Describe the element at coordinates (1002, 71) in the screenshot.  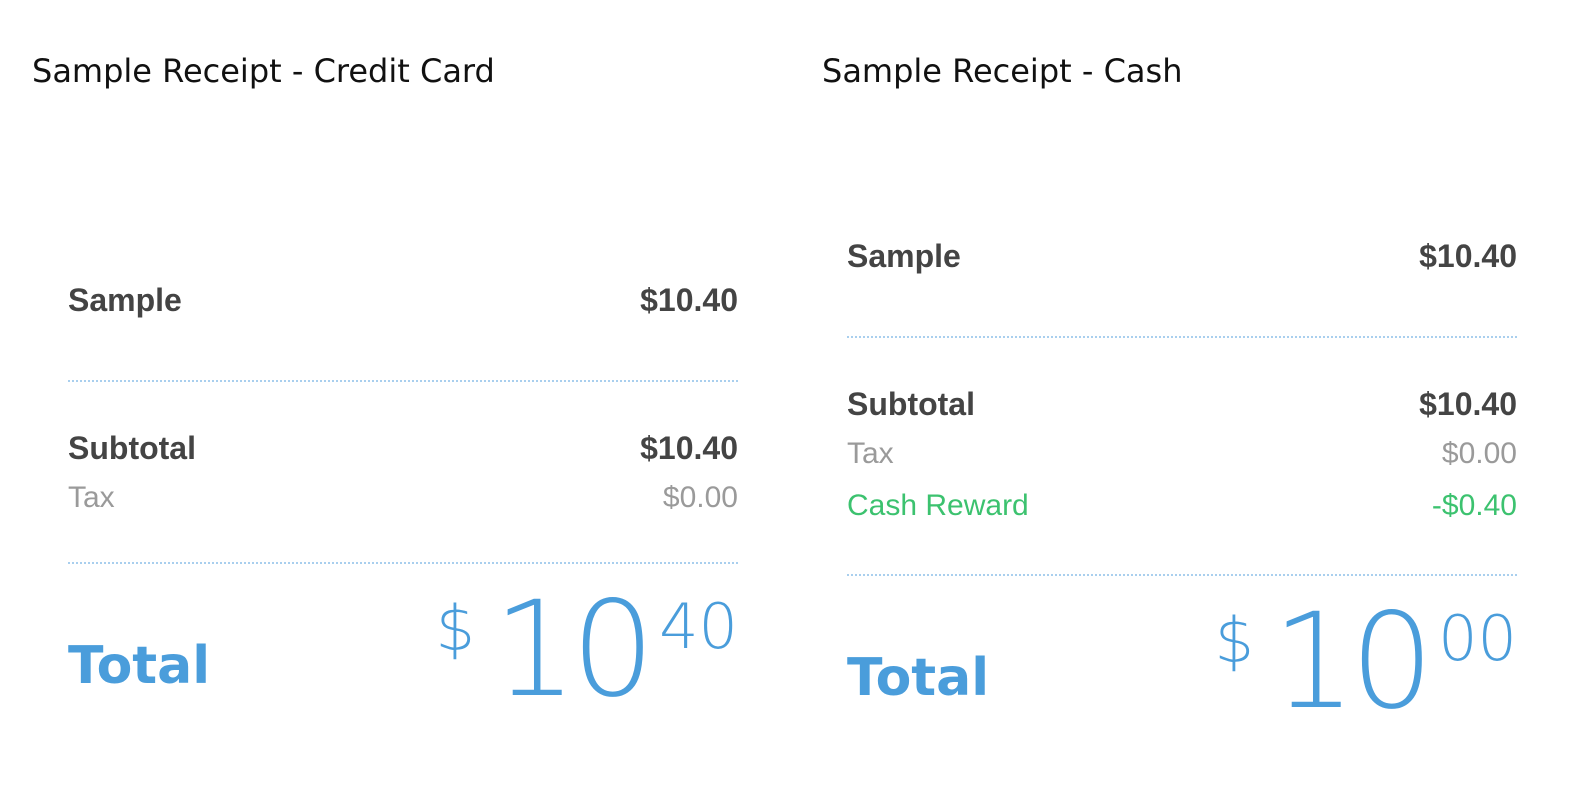
I see `cash-receipt-heading: Sample Receipt - Cash` at that location.